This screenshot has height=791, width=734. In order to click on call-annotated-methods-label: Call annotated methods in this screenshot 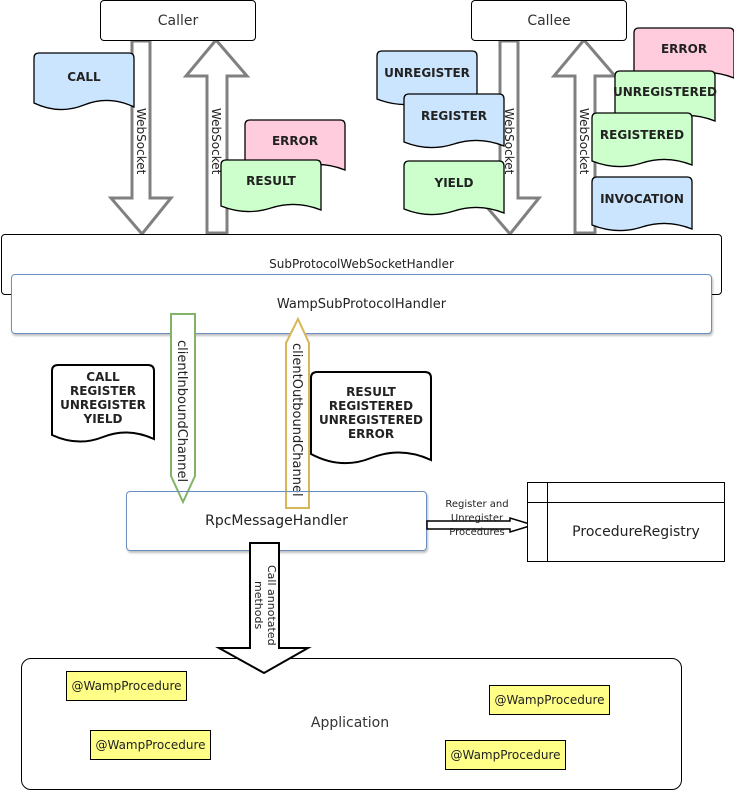, I will do `click(265, 605)`.